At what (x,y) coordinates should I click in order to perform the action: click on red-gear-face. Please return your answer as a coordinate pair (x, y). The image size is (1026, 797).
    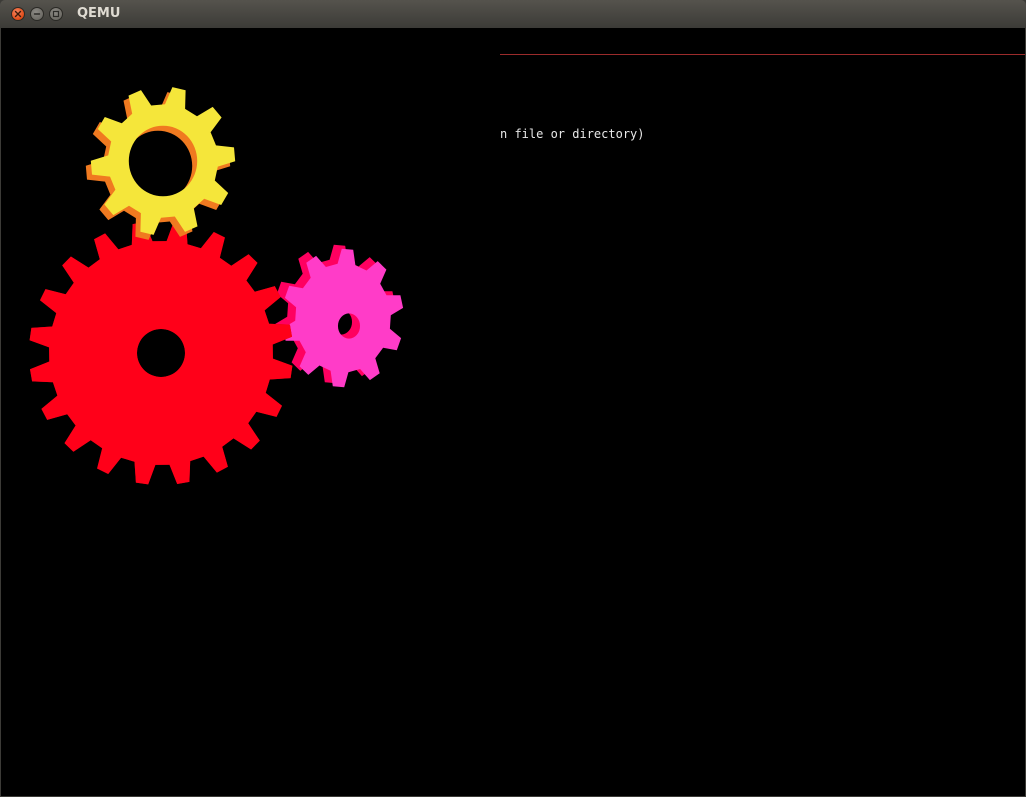
    Looking at the image, I should click on (161, 353).